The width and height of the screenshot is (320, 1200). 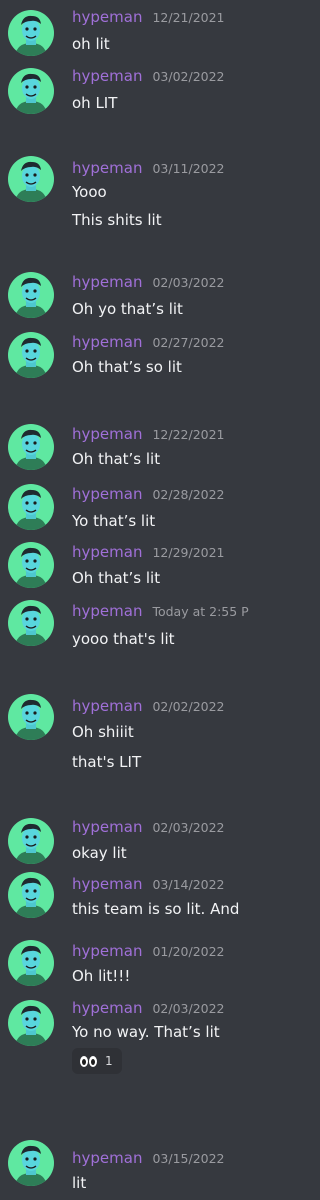 What do you see at coordinates (103, 732) in the screenshot?
I see `message-text: Oh shiiit` at bounding box center [103, 732].